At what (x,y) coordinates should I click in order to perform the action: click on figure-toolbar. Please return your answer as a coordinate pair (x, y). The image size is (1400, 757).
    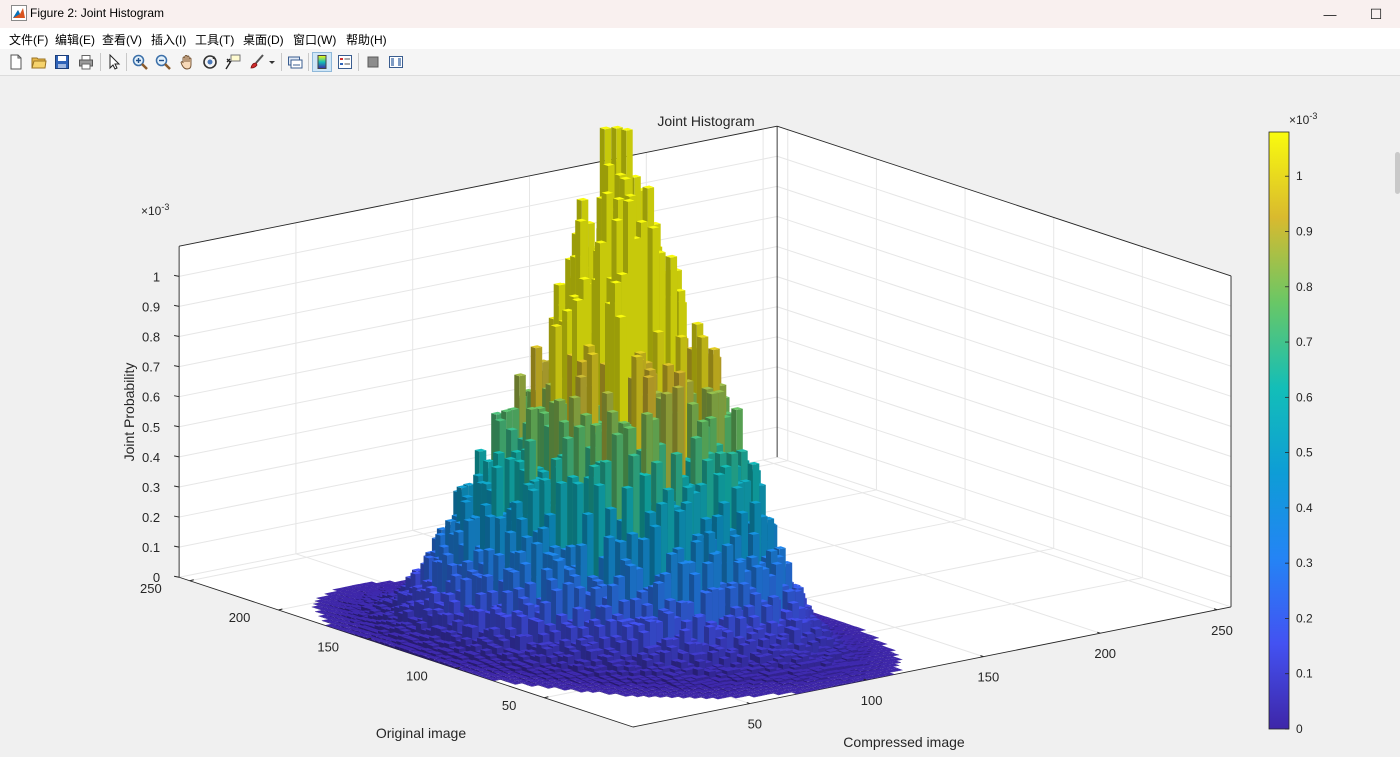
    Looking at the image, I should click on (700, 62).